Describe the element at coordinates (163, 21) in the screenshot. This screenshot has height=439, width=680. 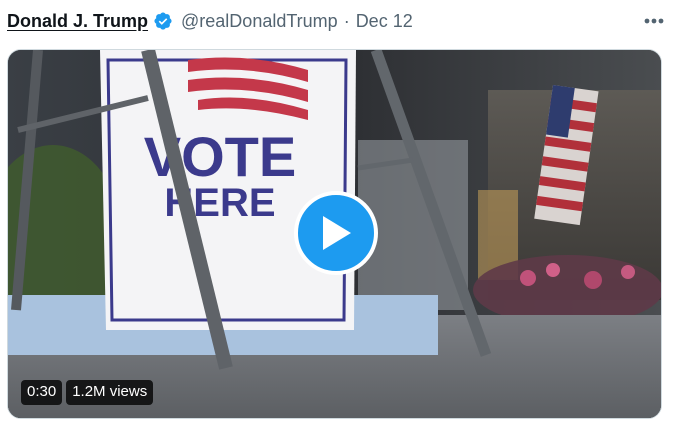
I see `verified-badge-icon` at that location.